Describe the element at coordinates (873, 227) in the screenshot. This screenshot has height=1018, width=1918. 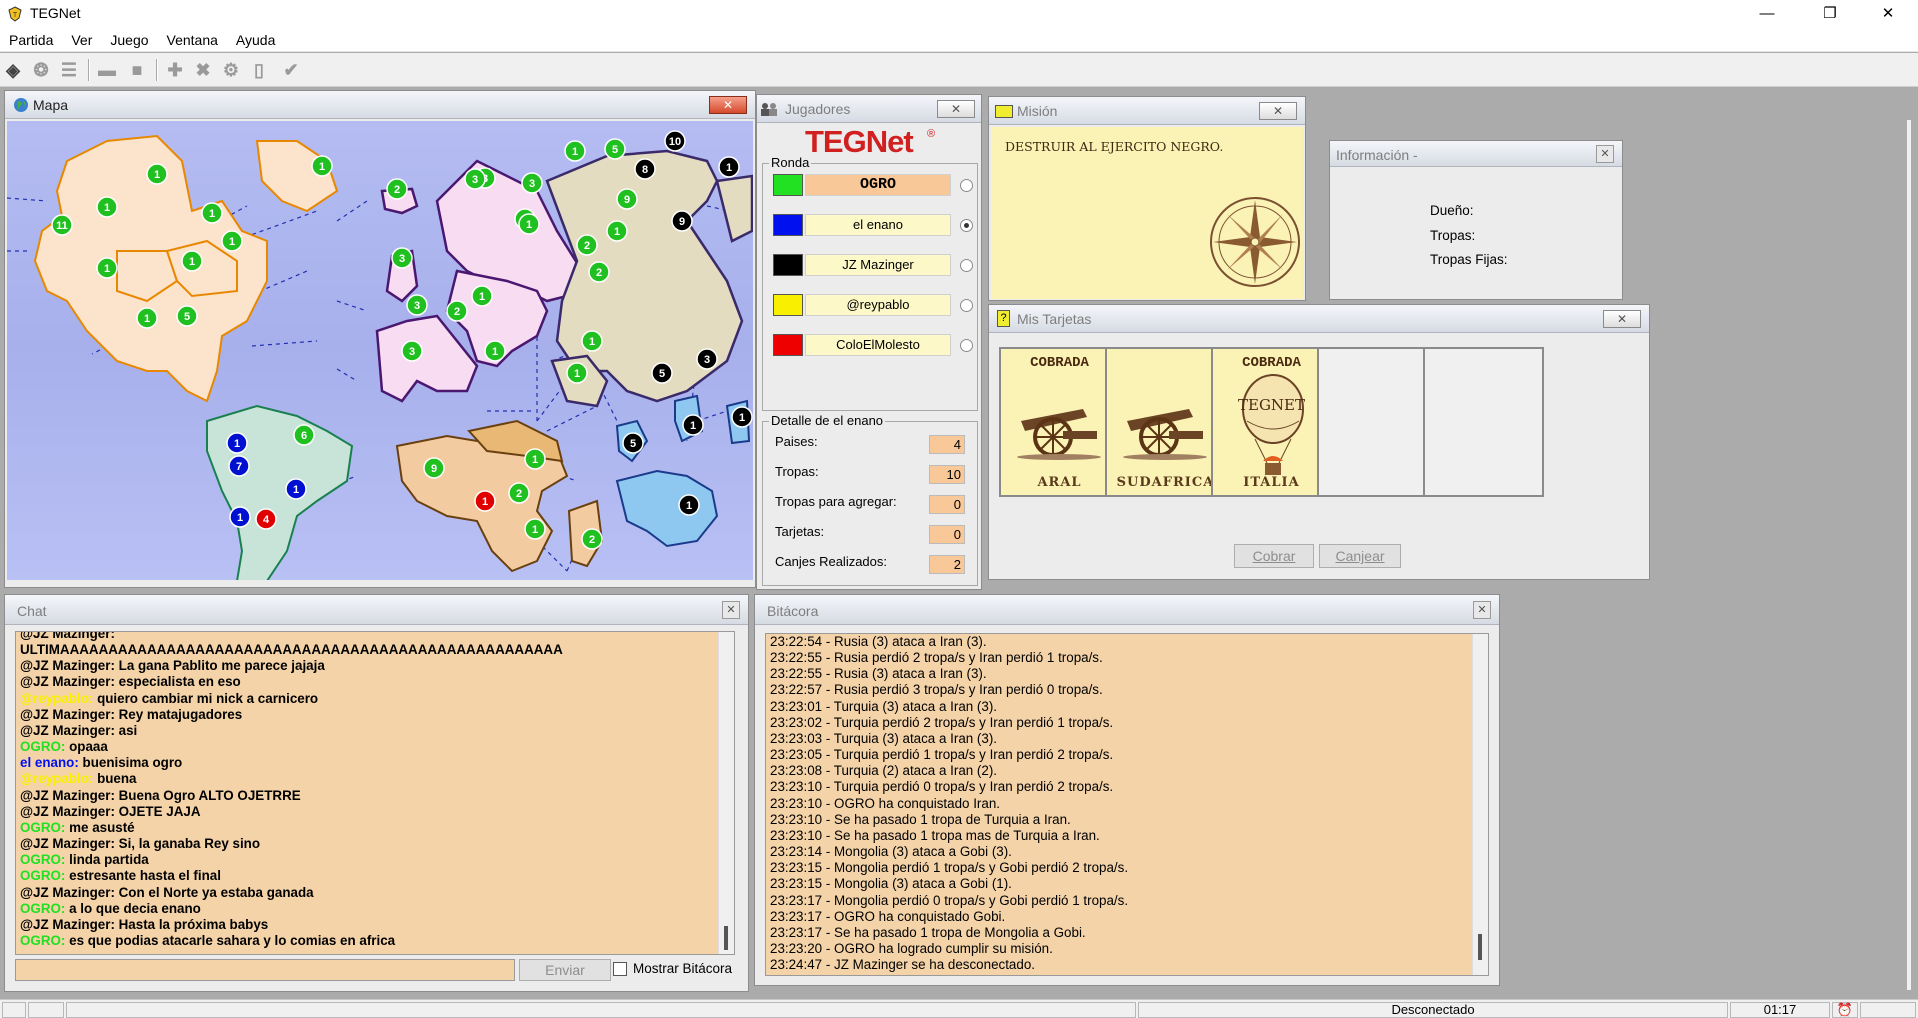
I see `player-row: el enano` at that location.